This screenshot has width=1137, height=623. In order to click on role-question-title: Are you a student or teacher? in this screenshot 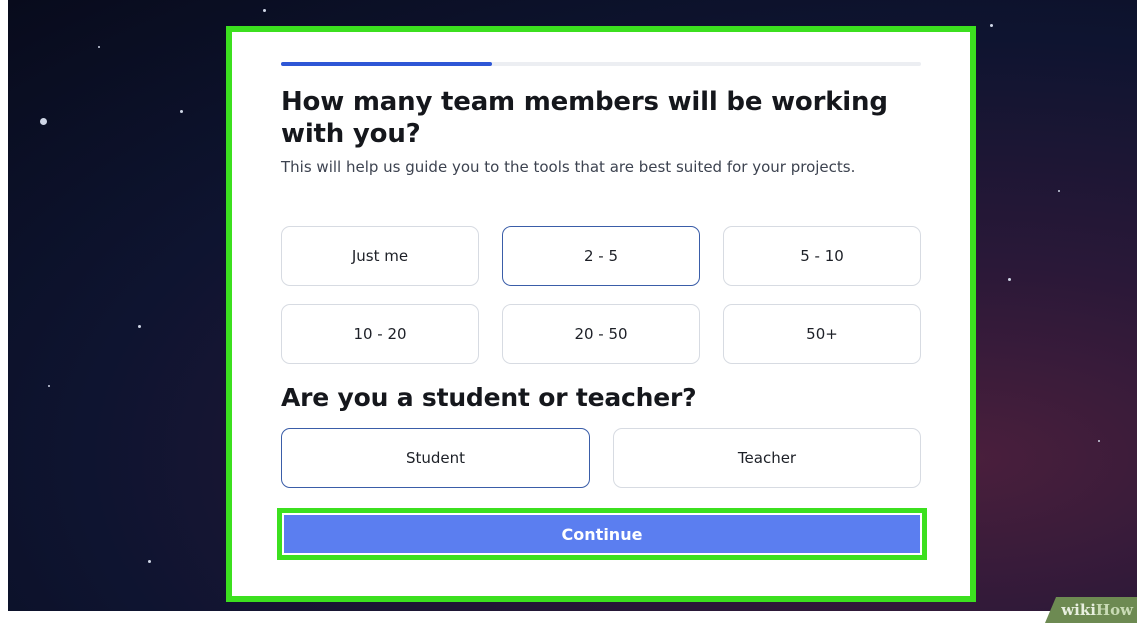, I will do `click(489, 397)`.